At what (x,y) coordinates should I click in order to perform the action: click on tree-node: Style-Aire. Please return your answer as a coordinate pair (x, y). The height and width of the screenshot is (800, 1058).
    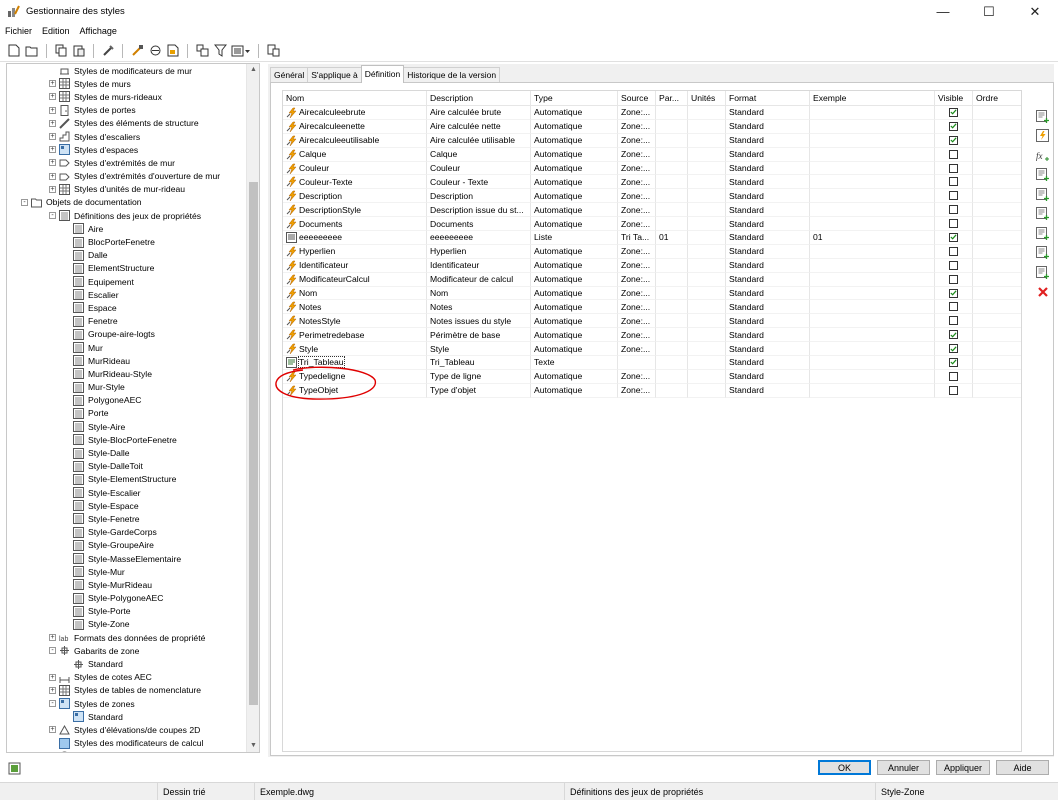
    Looking at the image, I should click on (127, 426).